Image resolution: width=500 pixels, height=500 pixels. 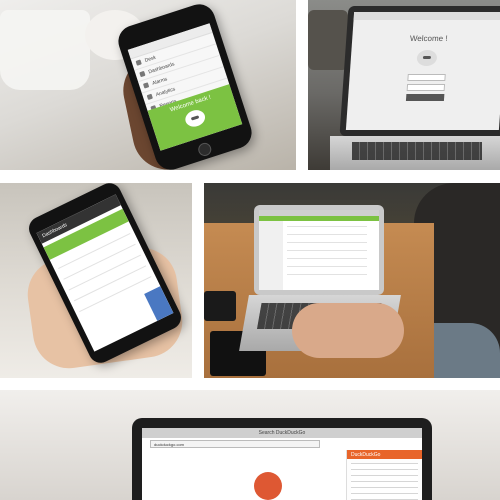 What do you see at coordinates (426, 16) in the screenshot?
I see `browser-bar` at bounding box center [426, 16].